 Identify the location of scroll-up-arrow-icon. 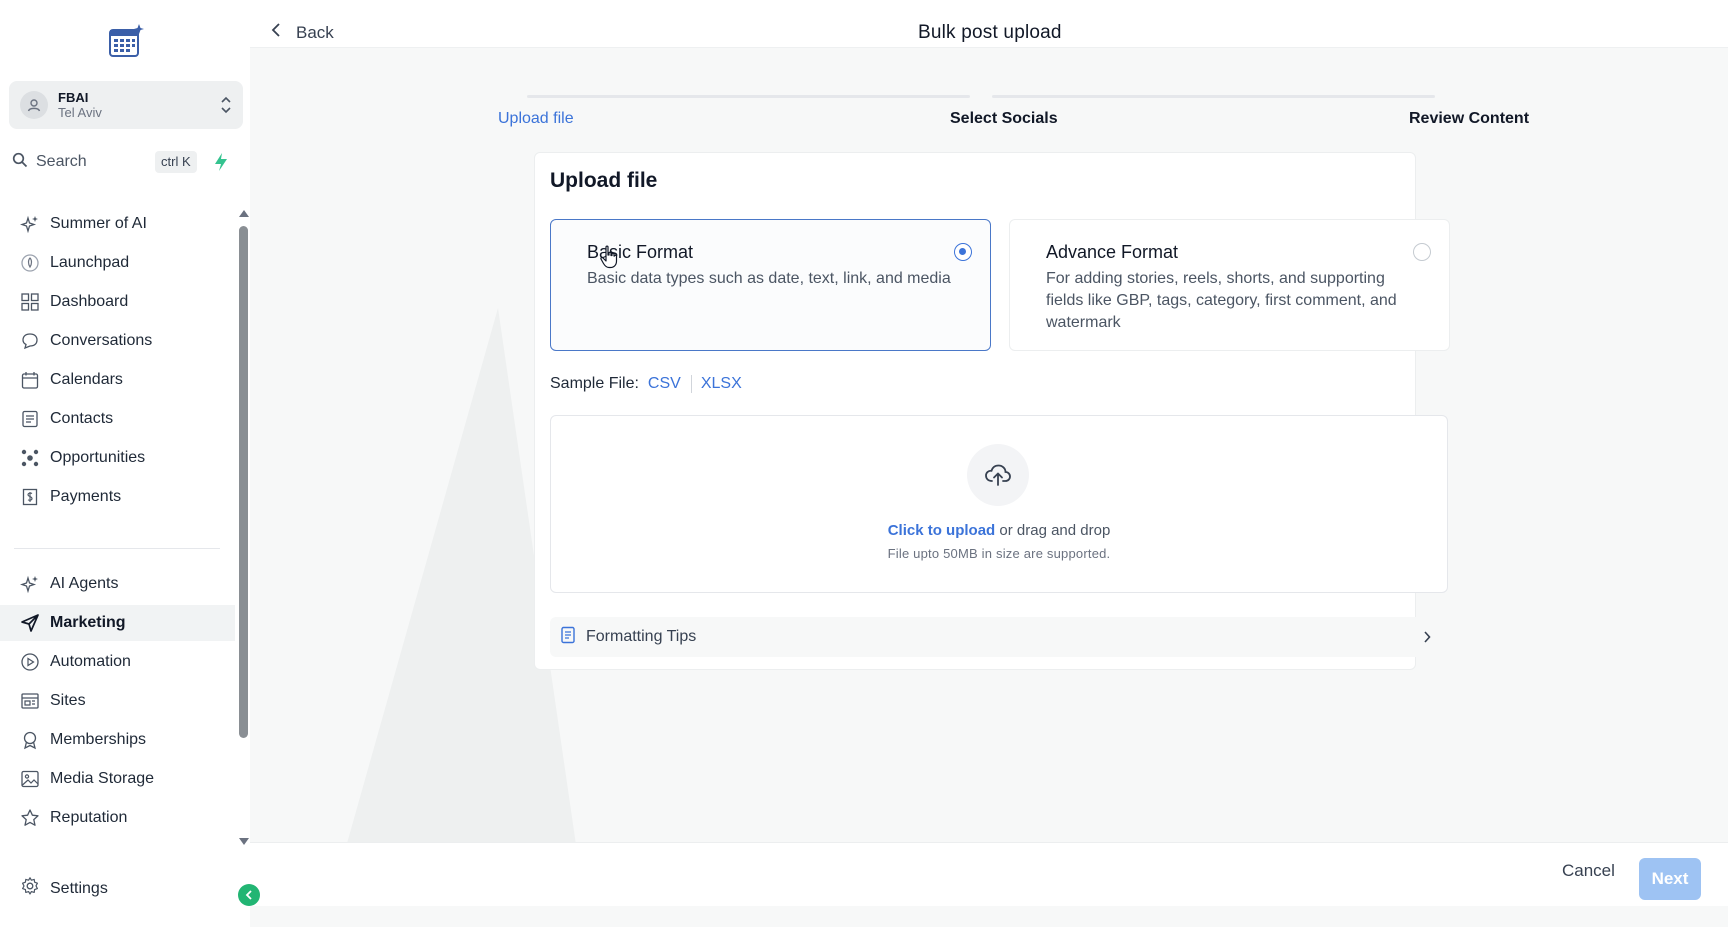
(244, 213).